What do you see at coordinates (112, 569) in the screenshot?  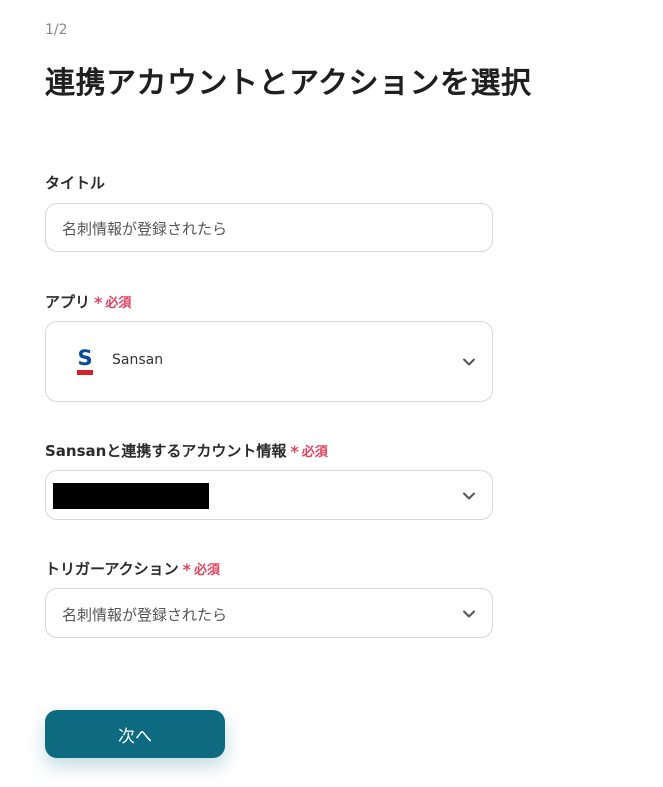 I see `trigger-label-text: トリガーアクション` at bounding box center [112, 569].